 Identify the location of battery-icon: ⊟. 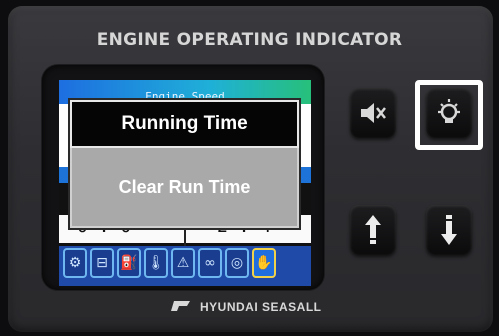
(102, 263).